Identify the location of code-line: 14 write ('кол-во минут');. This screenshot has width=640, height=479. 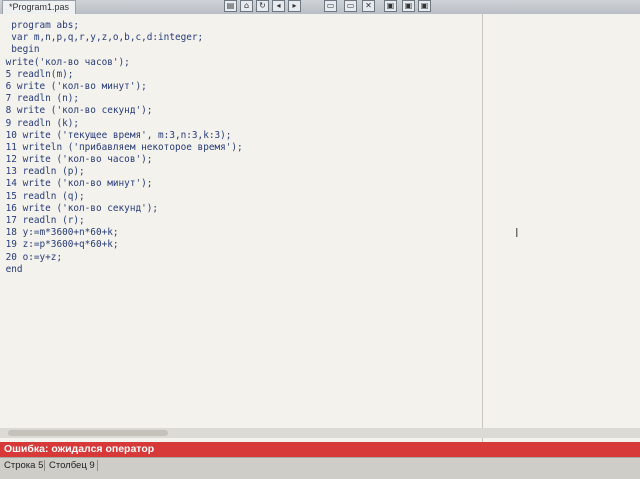
(121, 184).